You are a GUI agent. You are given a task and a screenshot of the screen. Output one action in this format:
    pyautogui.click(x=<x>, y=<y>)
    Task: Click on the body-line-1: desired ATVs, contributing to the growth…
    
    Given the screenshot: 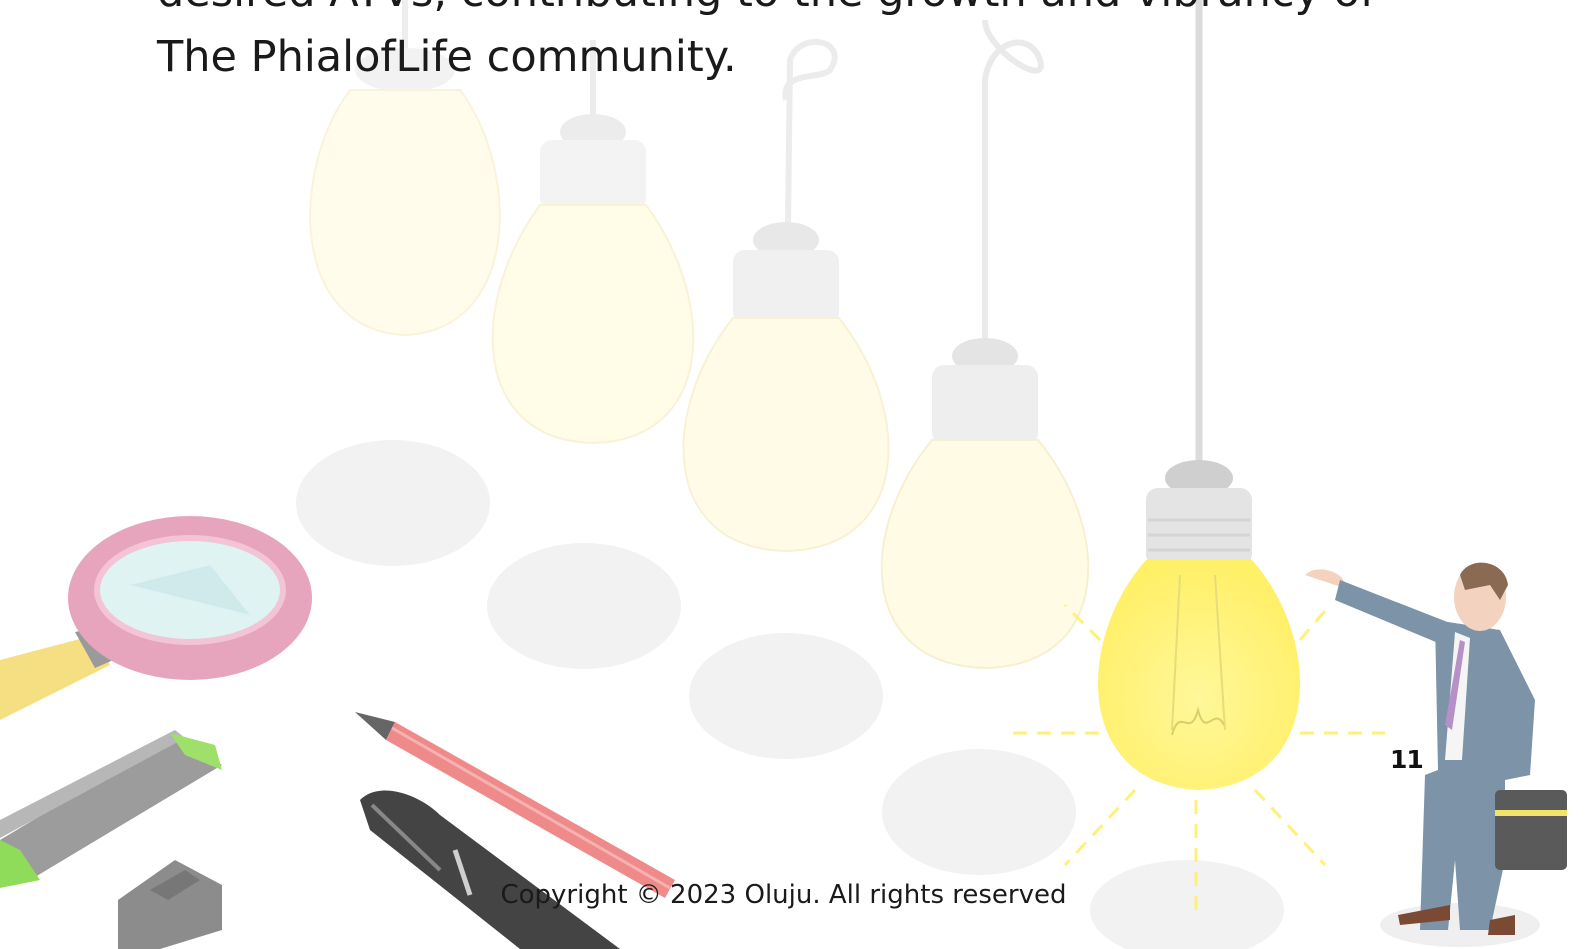 What is the action you would take?
    pyautogui.click(x=766, y=8)
    